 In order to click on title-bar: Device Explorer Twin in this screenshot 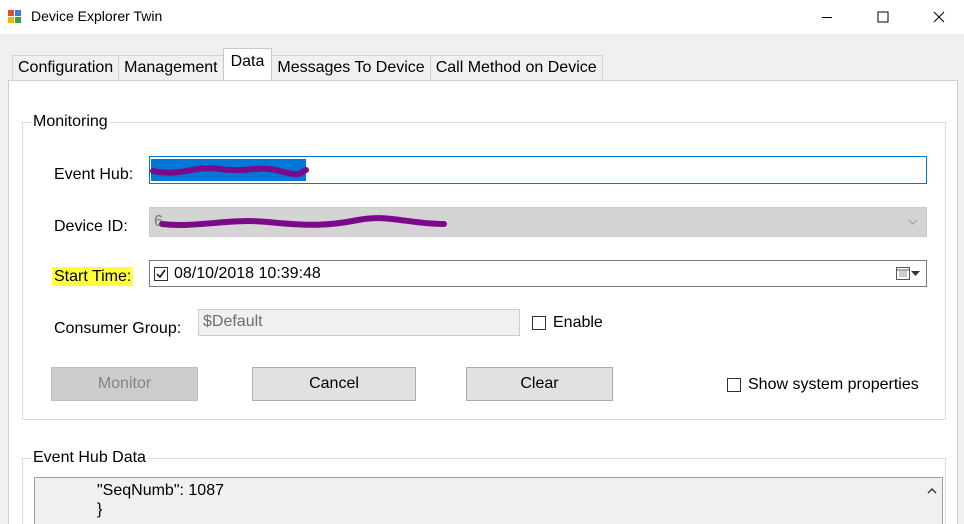, I will do `click(482, 17)`.